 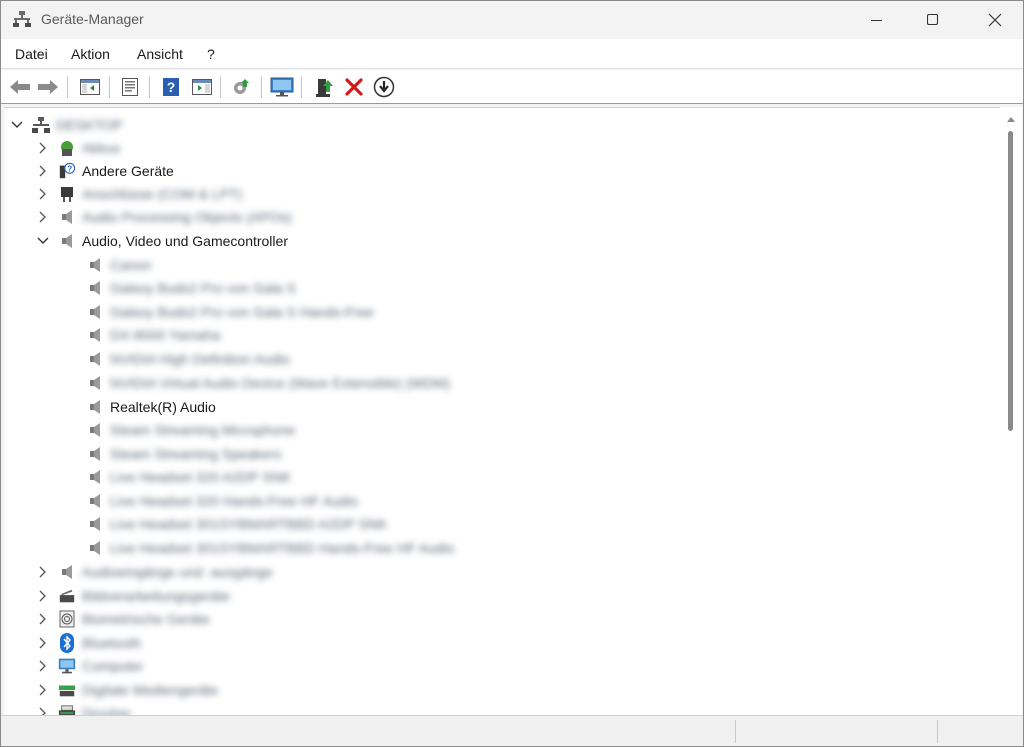 I want to click on computer-monitor-icon, so click(x=67, y=666).